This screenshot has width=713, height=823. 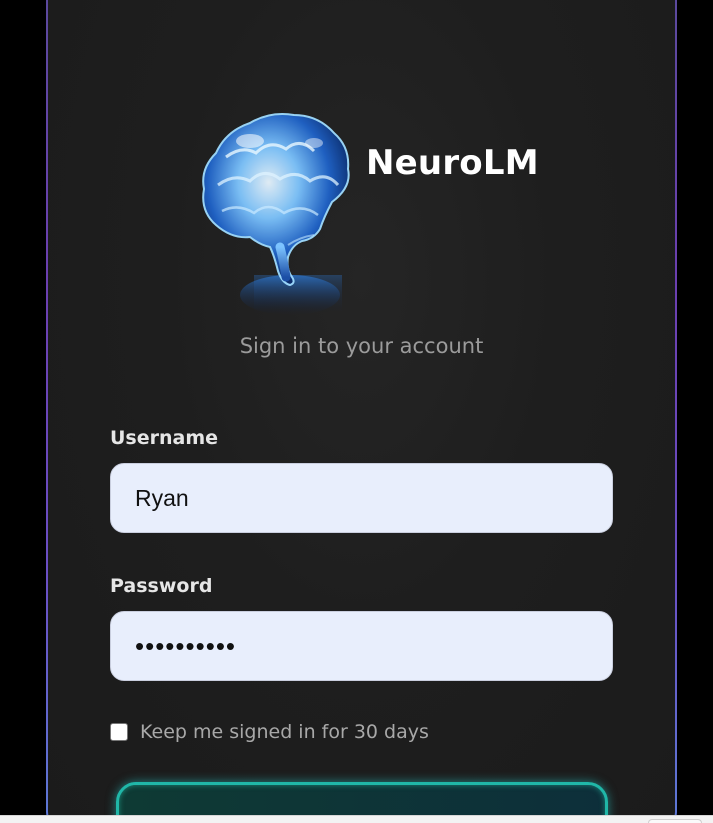 What do you see at coordinates (452, 163) in the screenshot?
I see `brand-name: NeuroLM` at bounding box center [452, 163].